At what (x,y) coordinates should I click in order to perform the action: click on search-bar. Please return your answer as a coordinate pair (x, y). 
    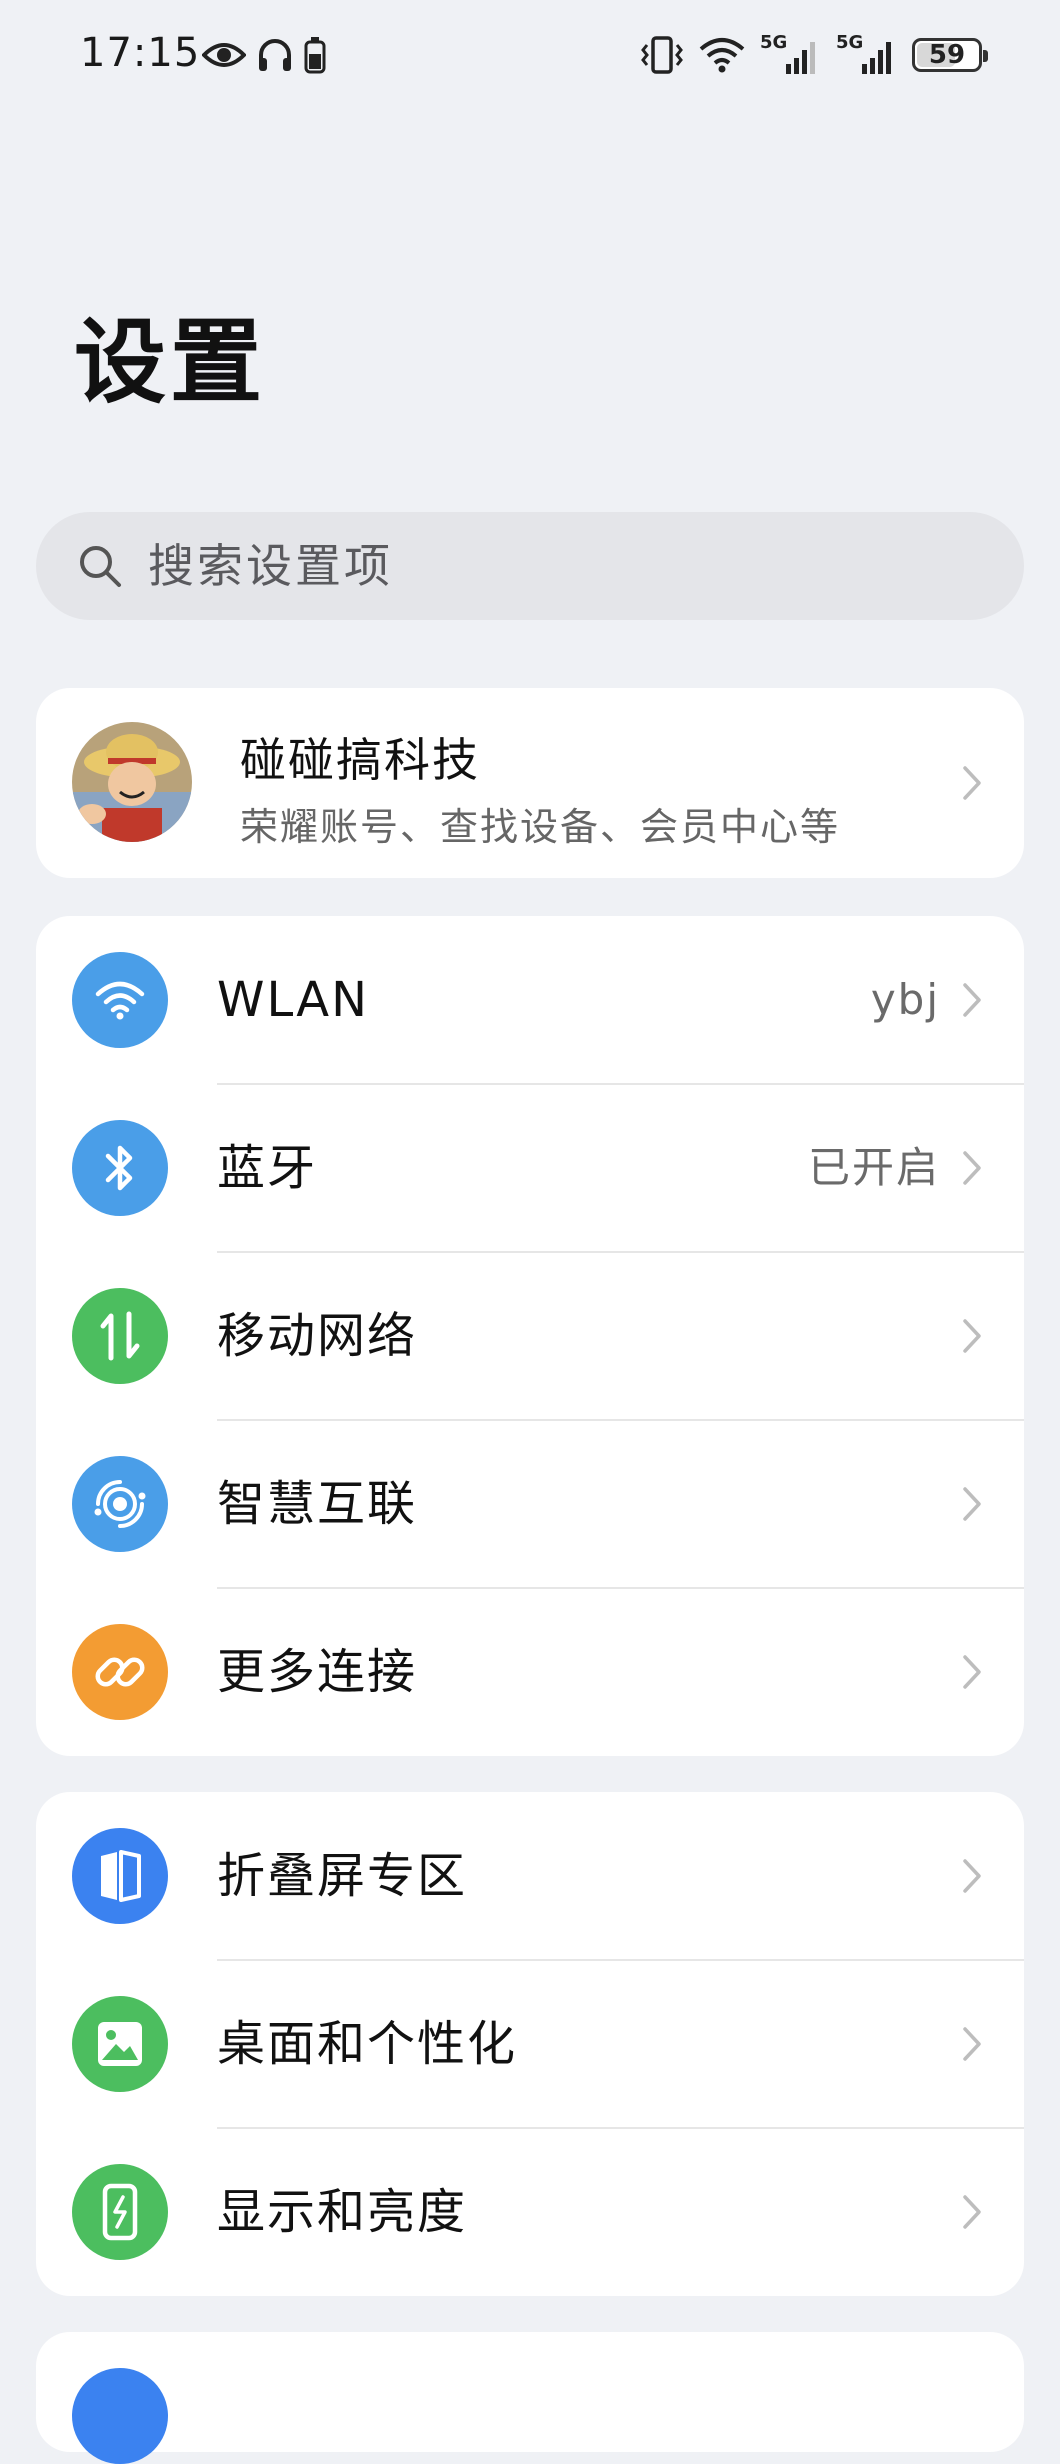
    Looking at the image, I should click on (530, 566).